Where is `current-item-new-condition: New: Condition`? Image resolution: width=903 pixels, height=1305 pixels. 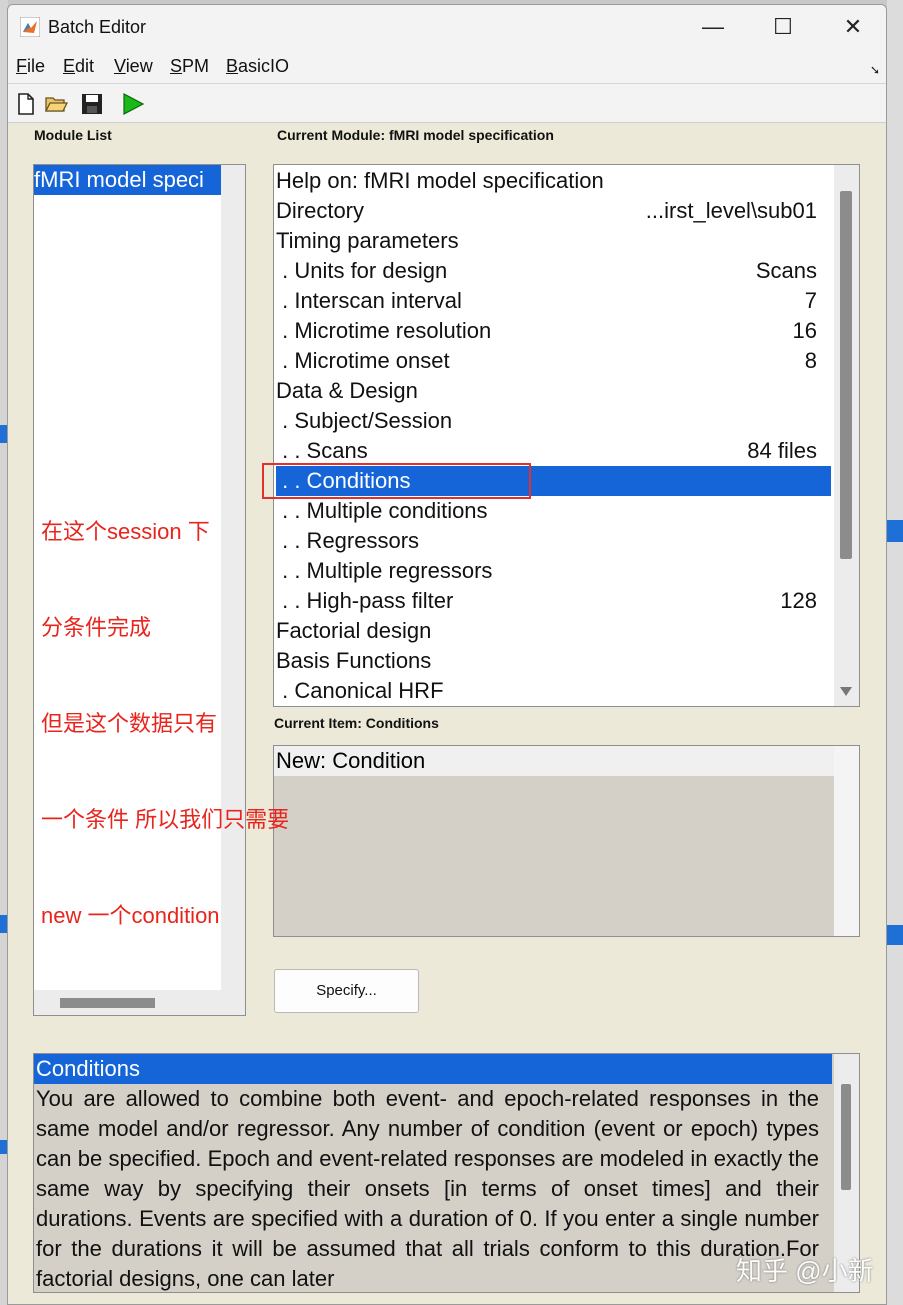 current-item-new-condition: New: Condition is located at coordinates (554, 761).